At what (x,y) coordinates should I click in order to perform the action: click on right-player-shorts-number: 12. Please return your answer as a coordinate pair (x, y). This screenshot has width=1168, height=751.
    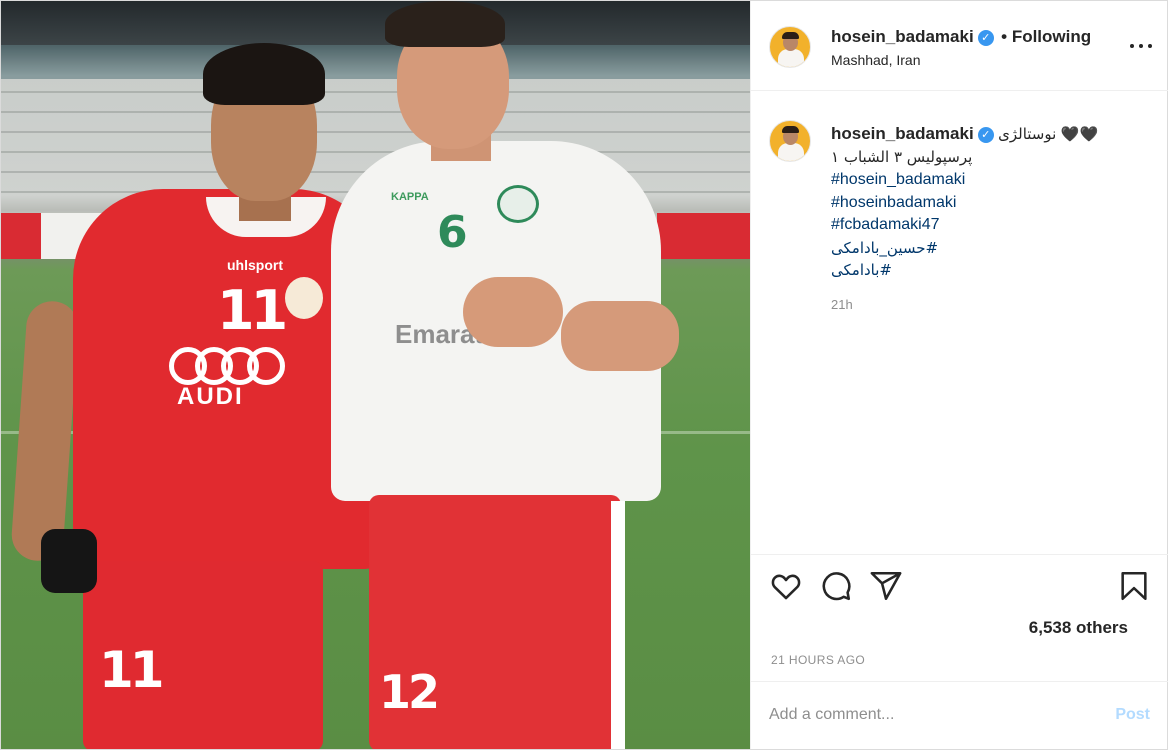
    Looking at the image, I should click on (409, 692).